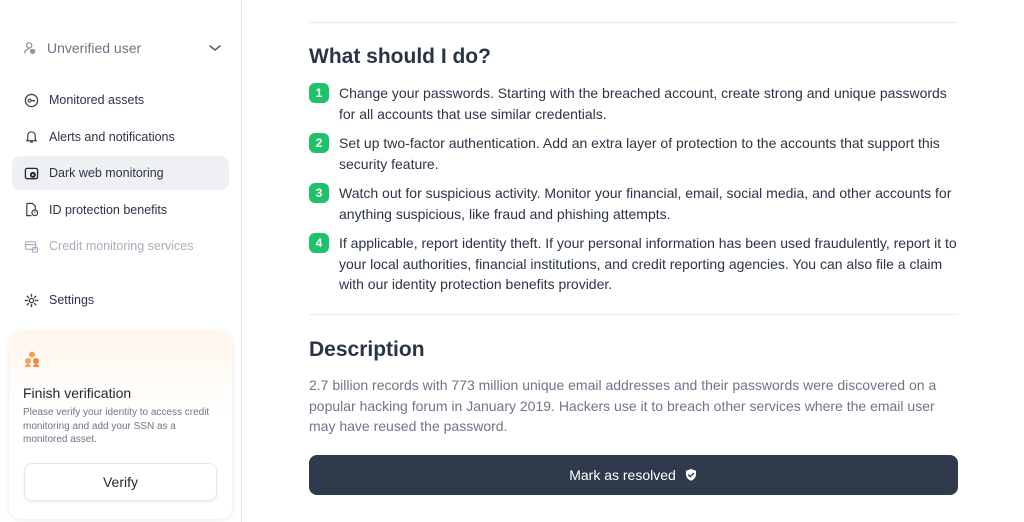 This screenshot has width=1024, height=522. What do you see at coordinates (32, 359) in the screenshot?
I see `users-icon` at bounding box center [32, 359].